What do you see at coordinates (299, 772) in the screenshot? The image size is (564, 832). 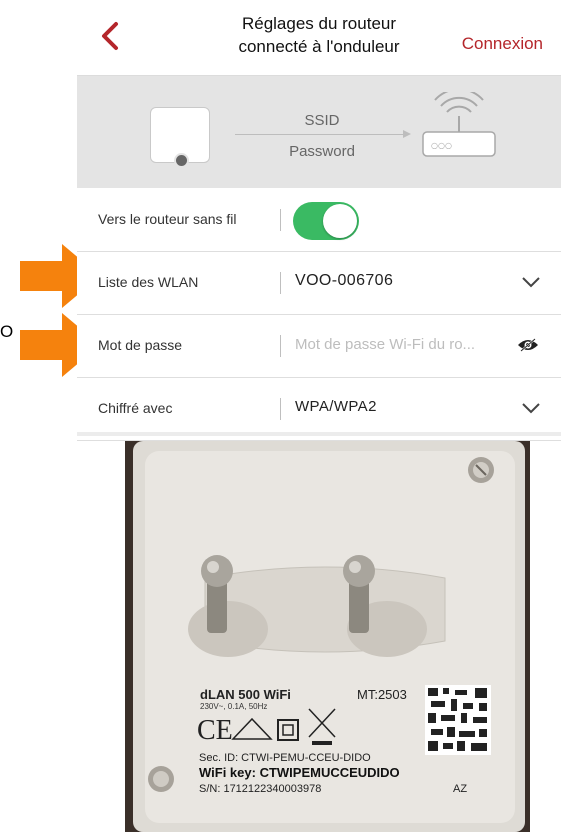 I see `plate-wifi-key: WiFi key: CTWIPEMUCCEUDIDO` at bounding box center [299, 772].